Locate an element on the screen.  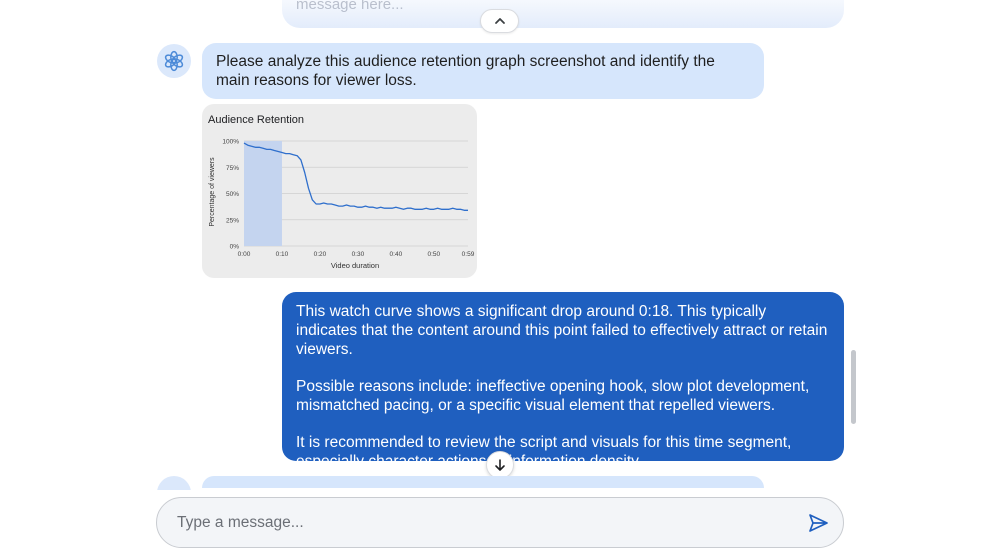
chart-highlight-region is located at coordinates (263, 193).